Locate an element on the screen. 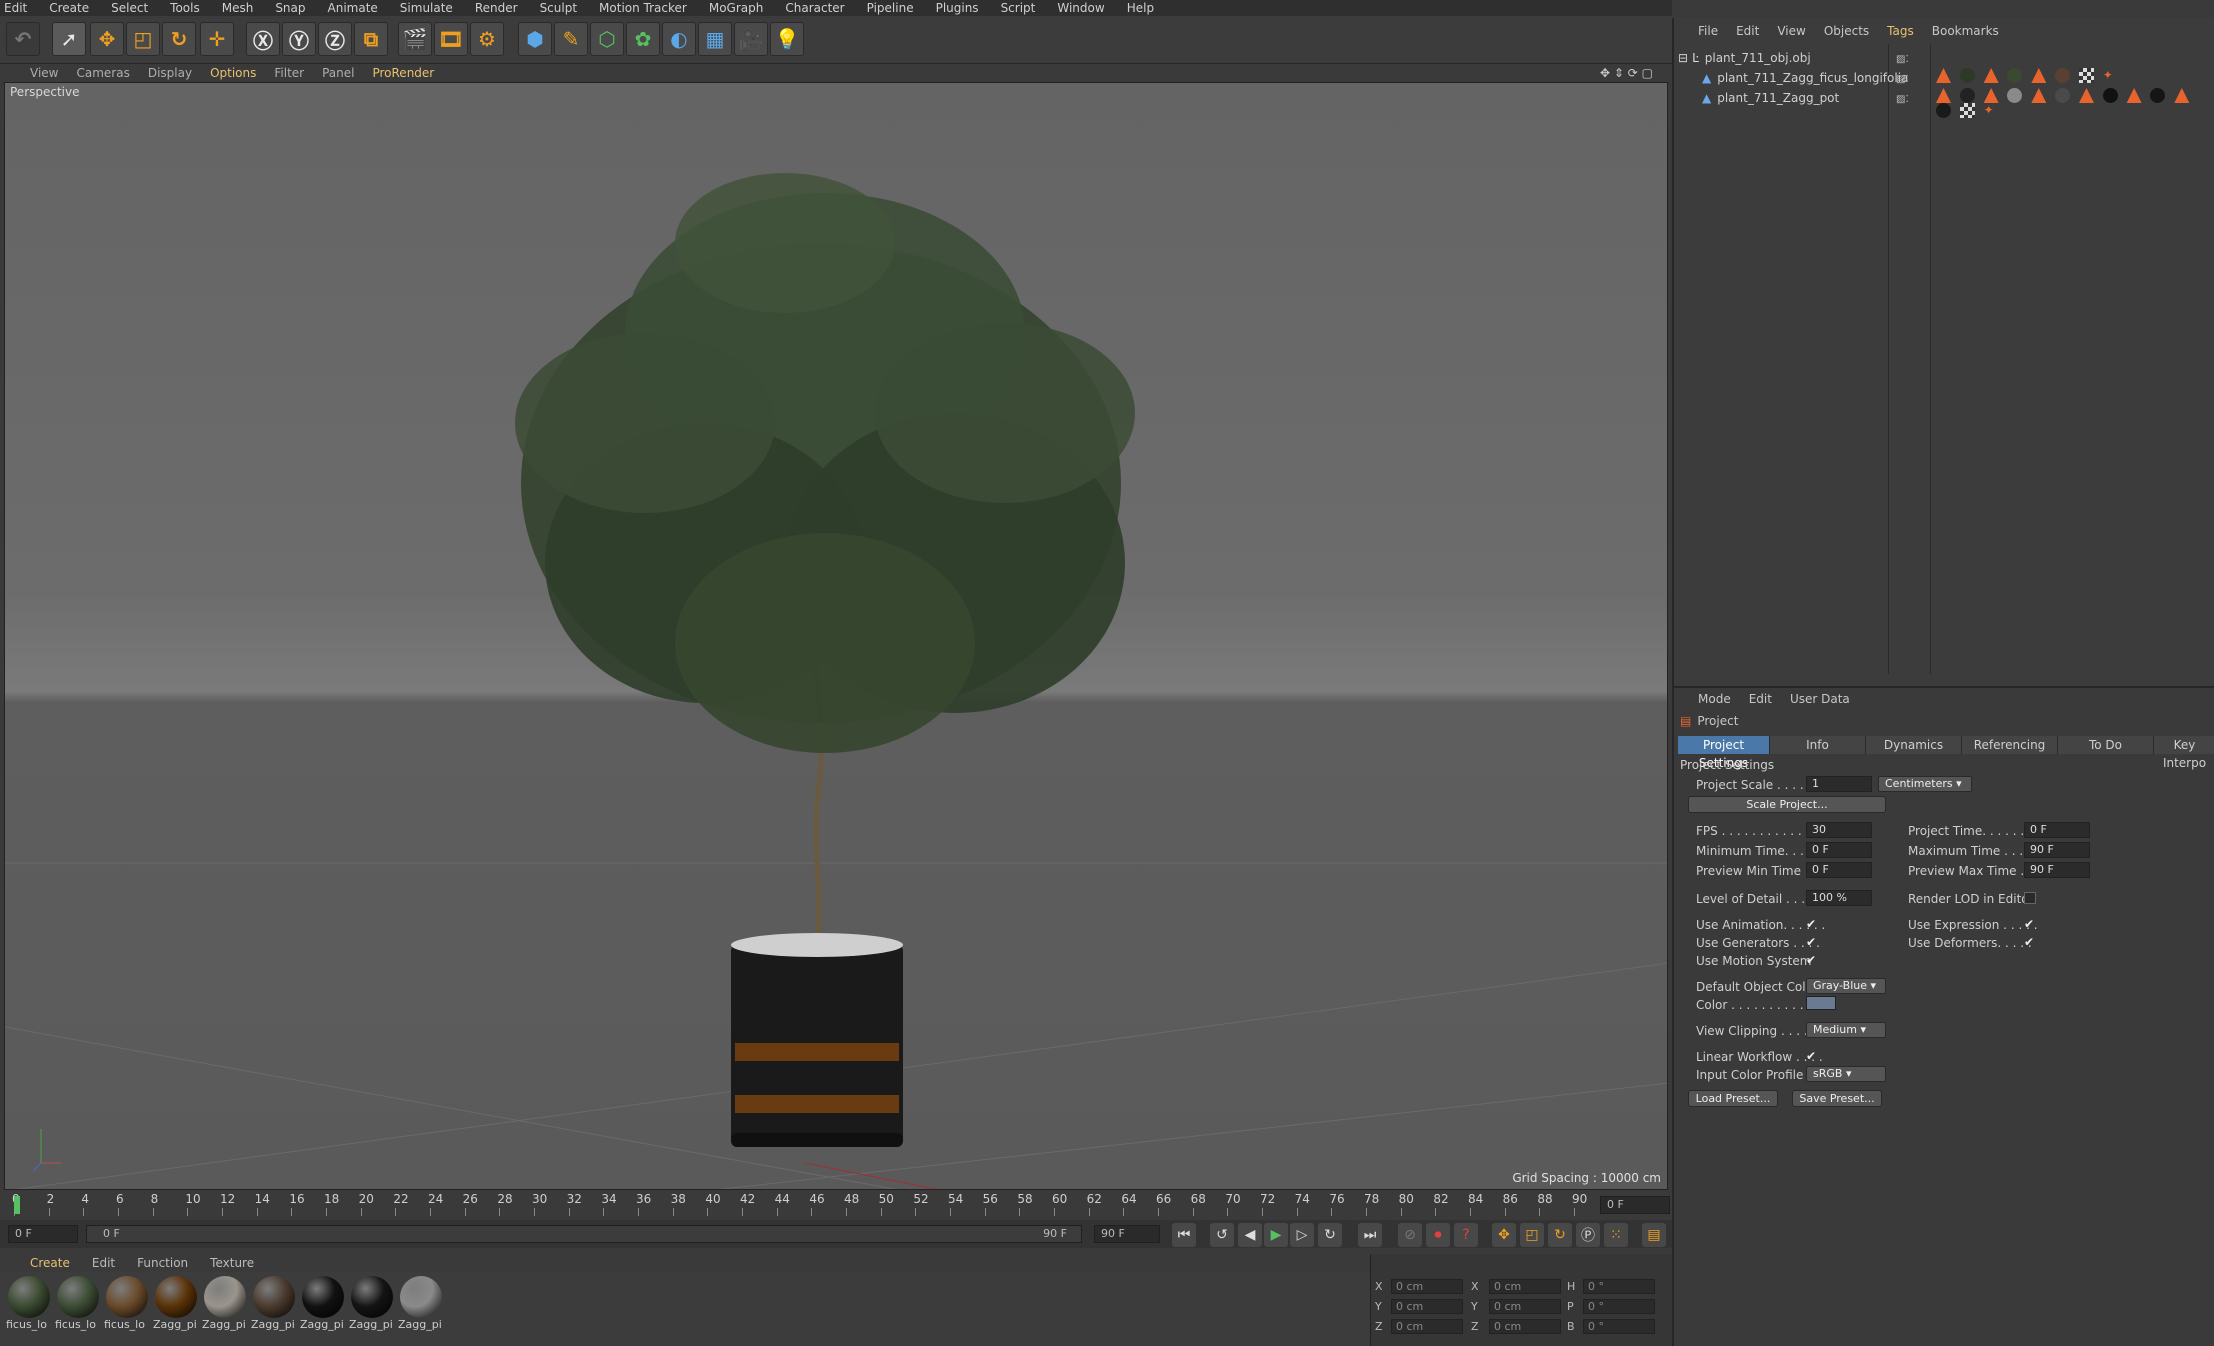  go-to-start-icon: ⏮ is located at coordinates (1184, 1235).